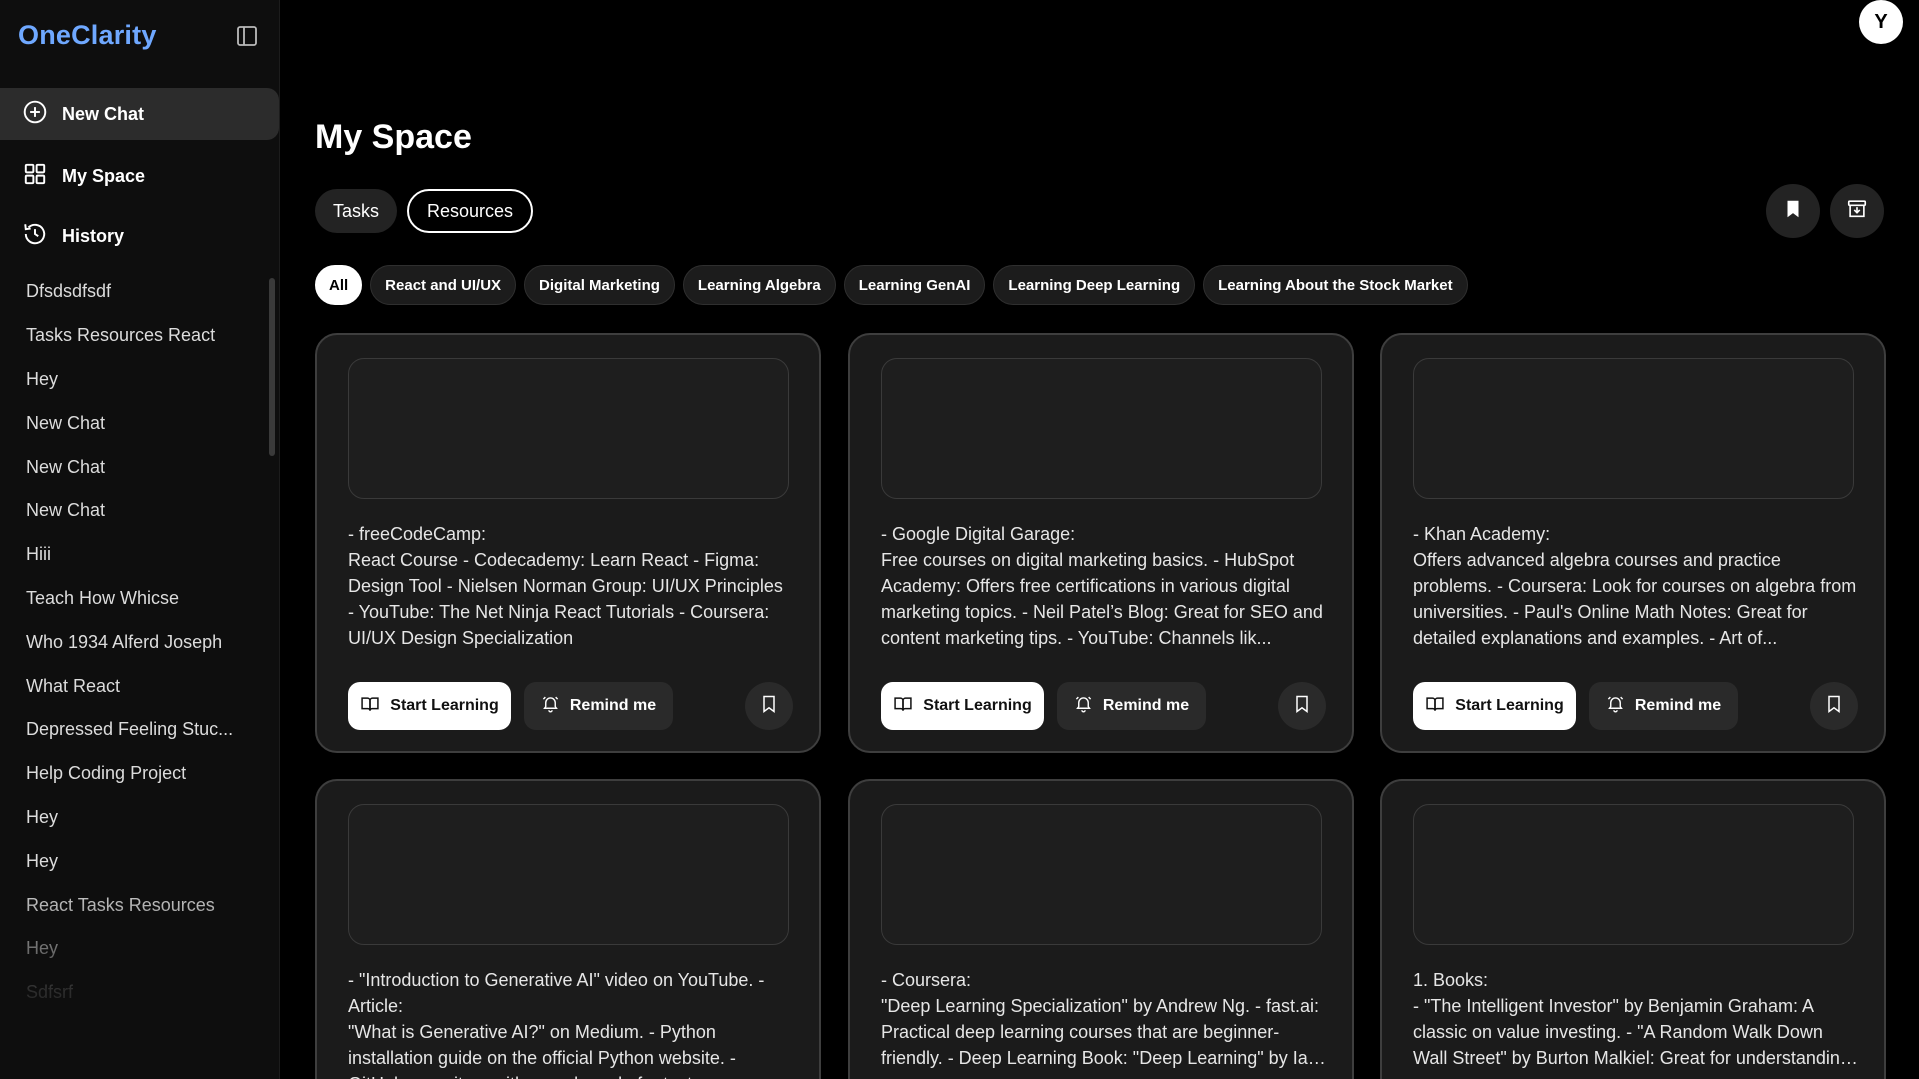  I want to click on filter-chip-stock-market: Learning About the Stock Market, so click(1335, 285).